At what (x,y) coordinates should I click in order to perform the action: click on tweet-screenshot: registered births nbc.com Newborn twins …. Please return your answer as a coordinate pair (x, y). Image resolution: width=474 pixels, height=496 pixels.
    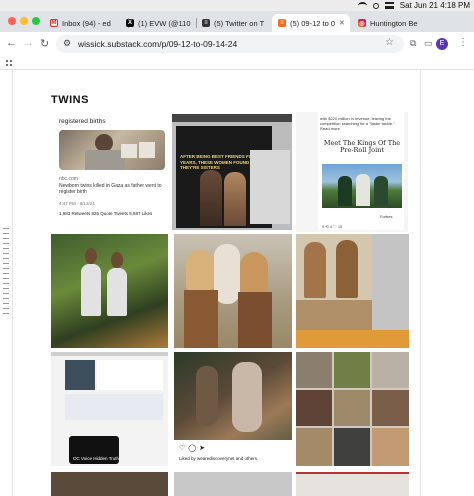
    Looking at the image, I should click on (109, 172).